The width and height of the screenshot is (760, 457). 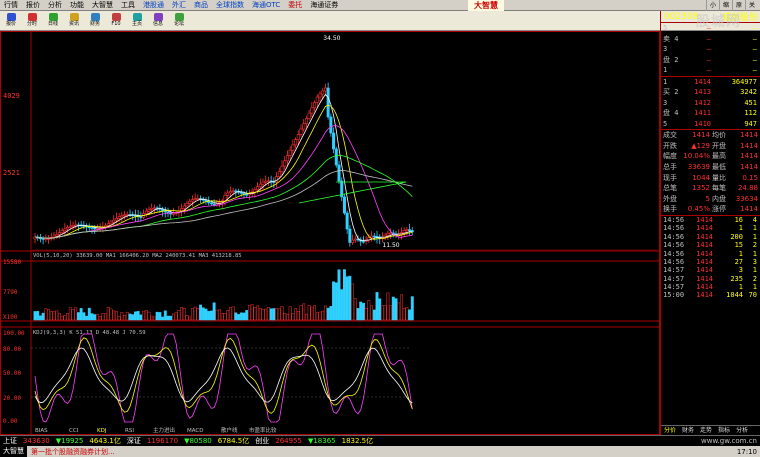 I want to click on sell-label: 5, so click(x=665, y=28).